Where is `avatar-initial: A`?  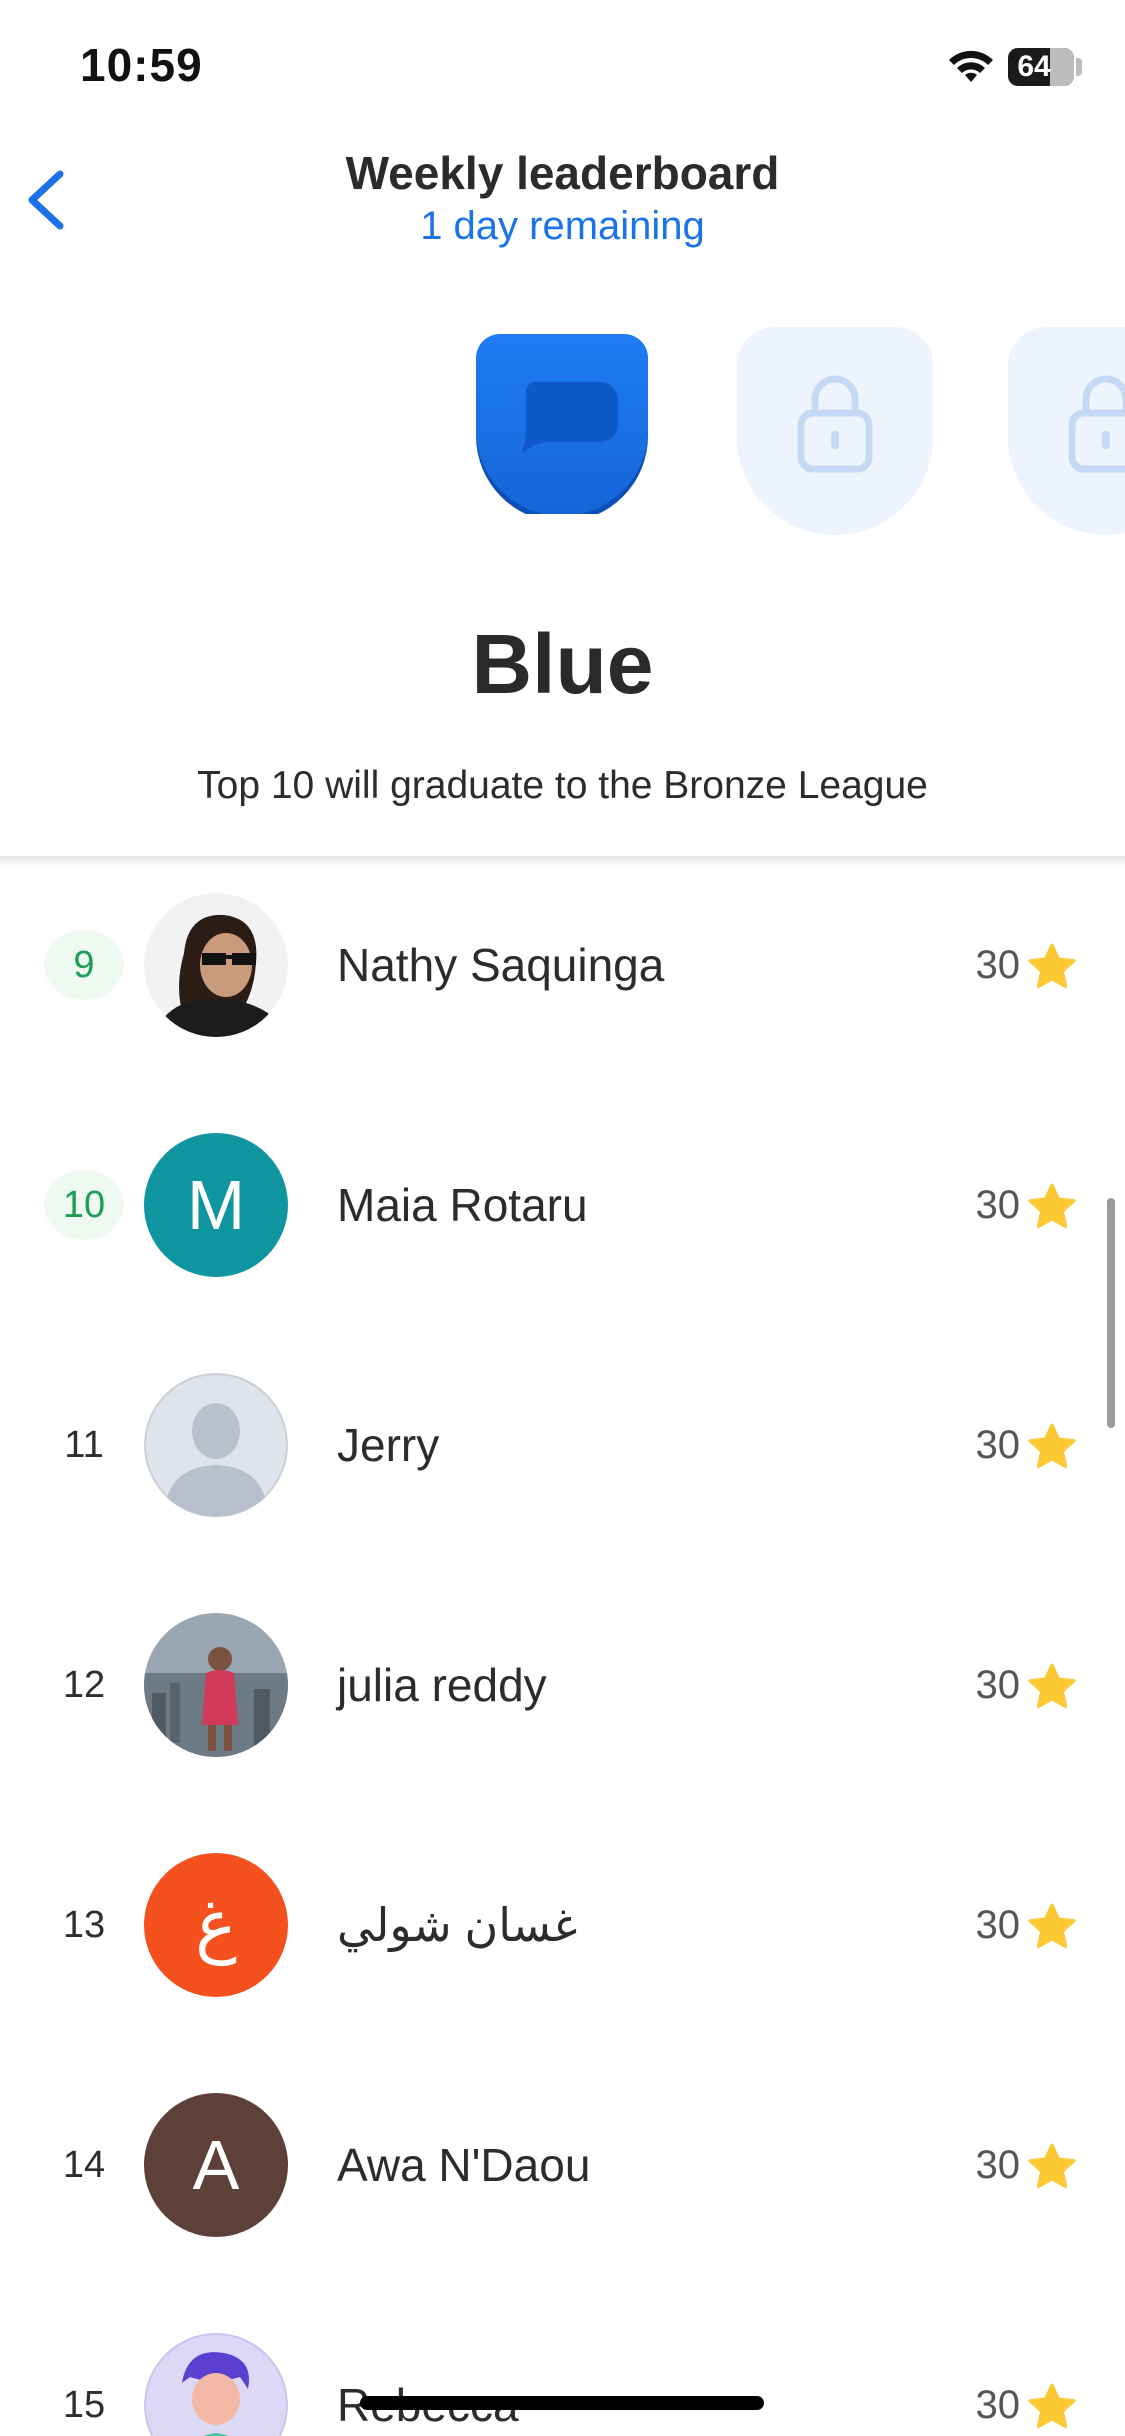 avatar-initial: A is located at coordinates (216, 2165).